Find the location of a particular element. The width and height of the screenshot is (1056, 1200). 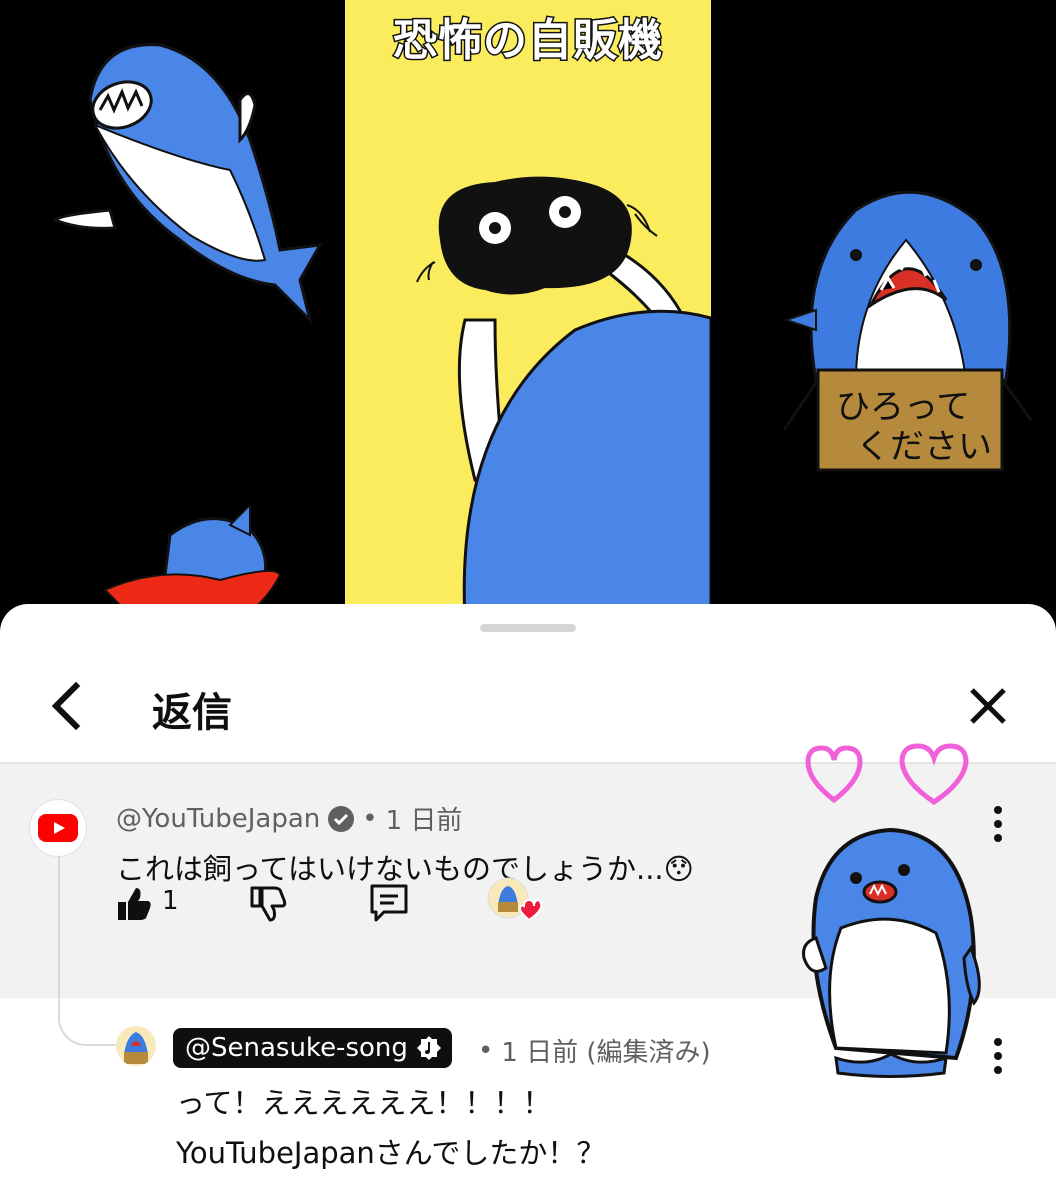

verified-icon is located at coordinates (341, 818).